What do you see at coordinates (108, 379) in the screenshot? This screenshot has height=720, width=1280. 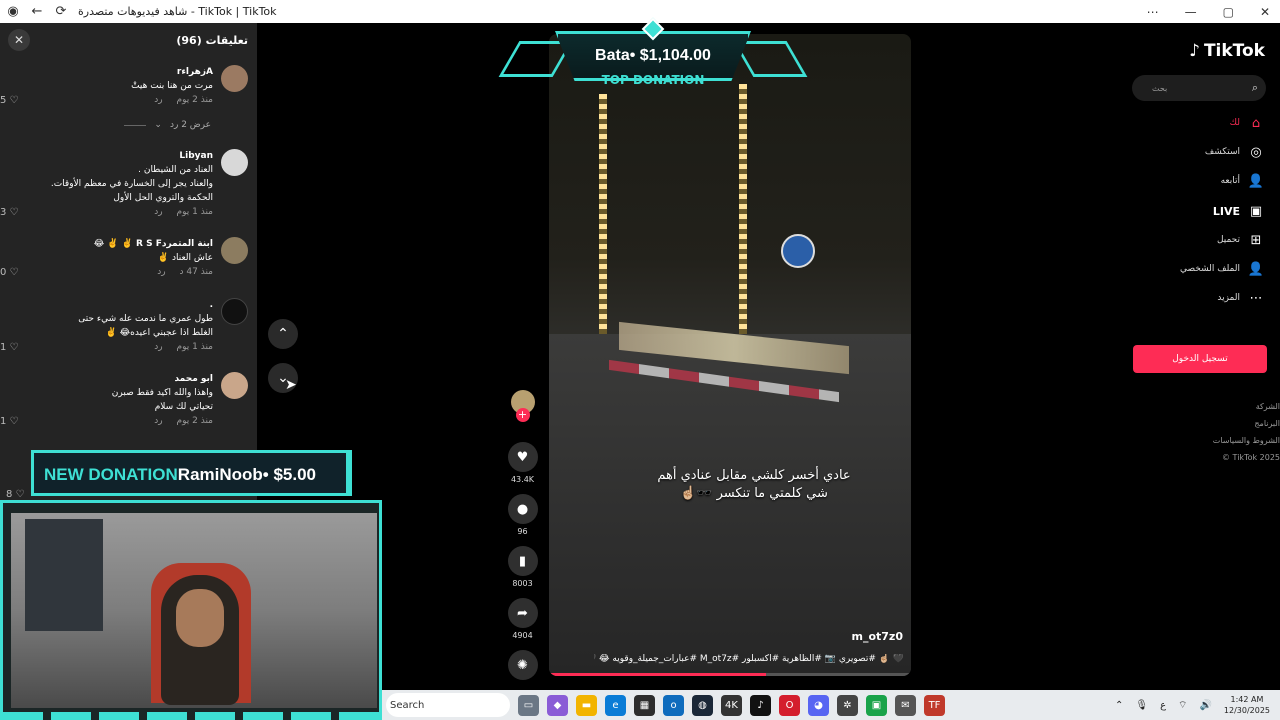 I see `comment-author: ابو محمد` at bounding box center [108, 379].